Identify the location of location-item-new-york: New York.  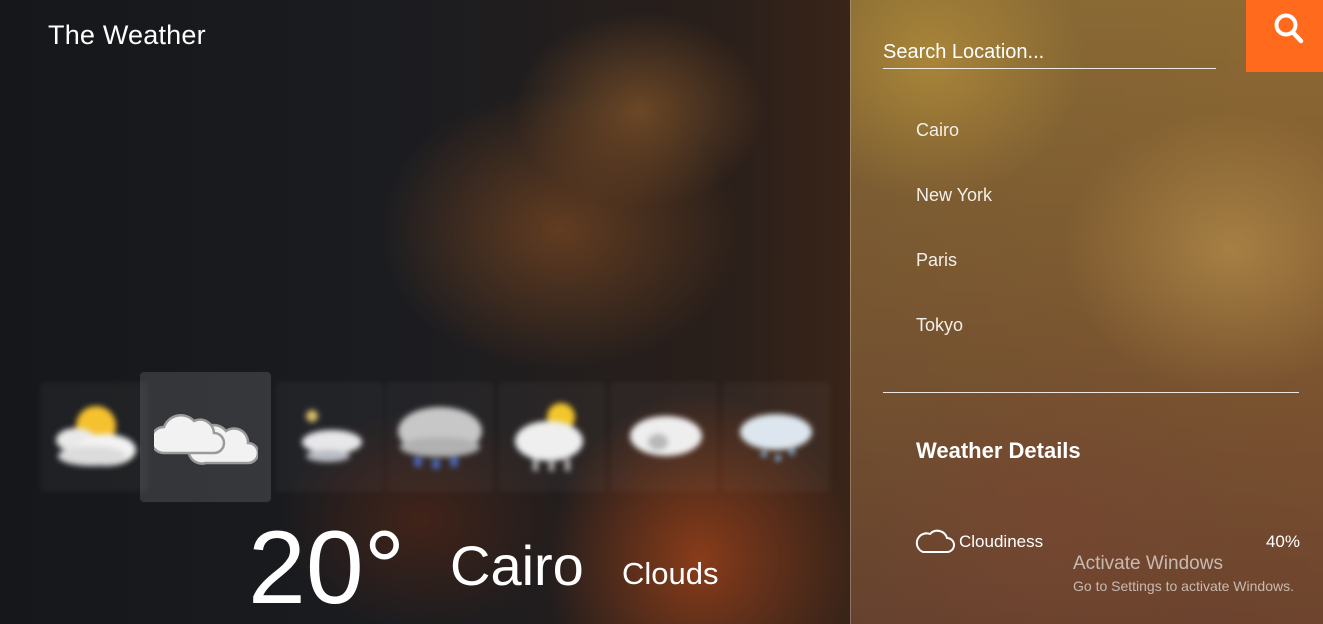
(954, 215).